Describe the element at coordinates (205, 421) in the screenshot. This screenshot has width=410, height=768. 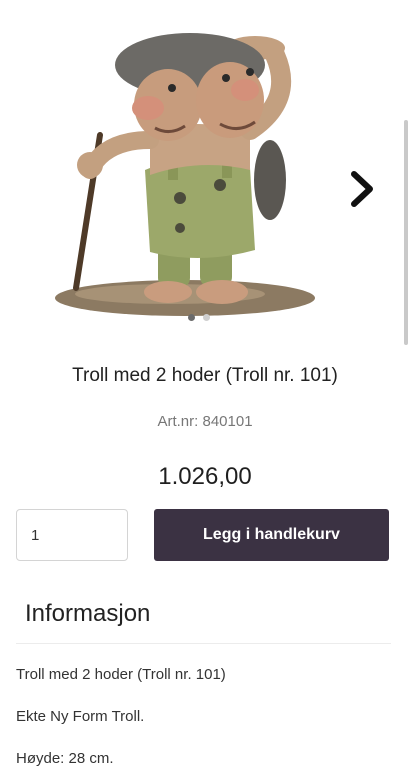
I see `article-number: Art.nr: 840101` at that location.